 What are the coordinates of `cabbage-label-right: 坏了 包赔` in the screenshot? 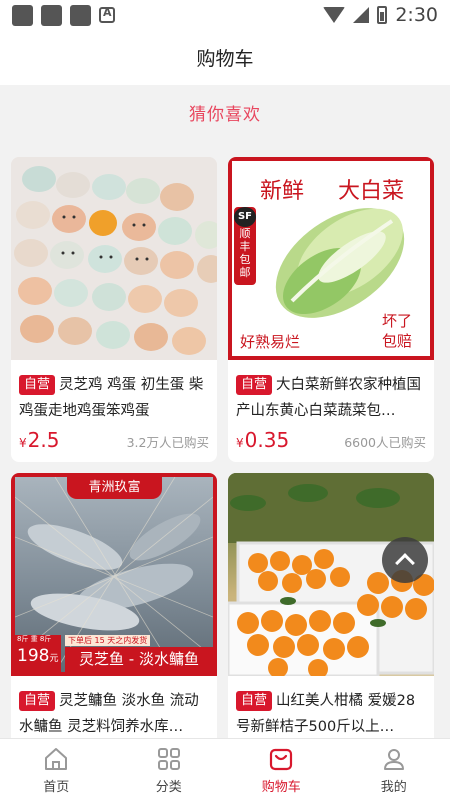 It's located at (397, 331).